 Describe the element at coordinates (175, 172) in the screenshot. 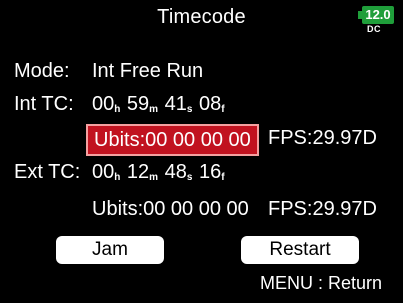

I see `ext-tc-seconds: 48` at that location.